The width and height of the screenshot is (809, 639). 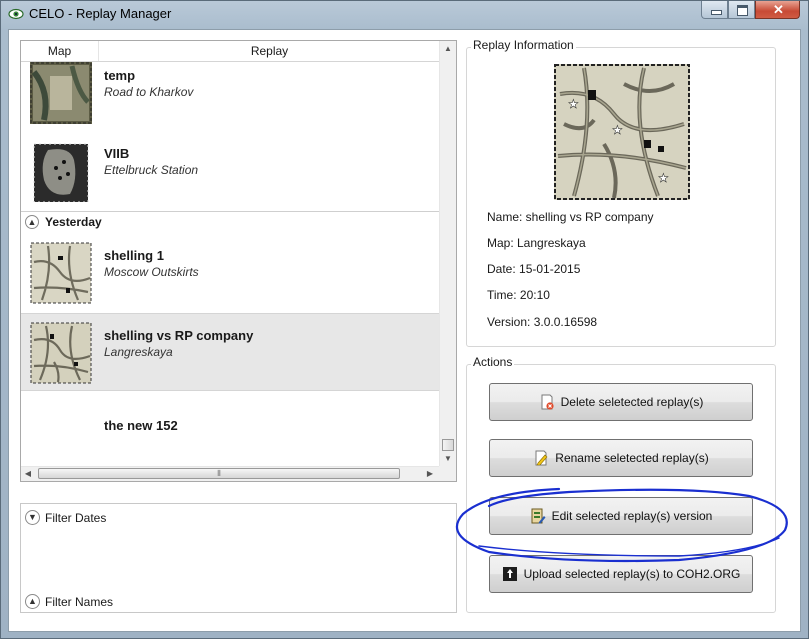 I want to click on scroll-up-icon: ▲, so click(x=448, y=49).